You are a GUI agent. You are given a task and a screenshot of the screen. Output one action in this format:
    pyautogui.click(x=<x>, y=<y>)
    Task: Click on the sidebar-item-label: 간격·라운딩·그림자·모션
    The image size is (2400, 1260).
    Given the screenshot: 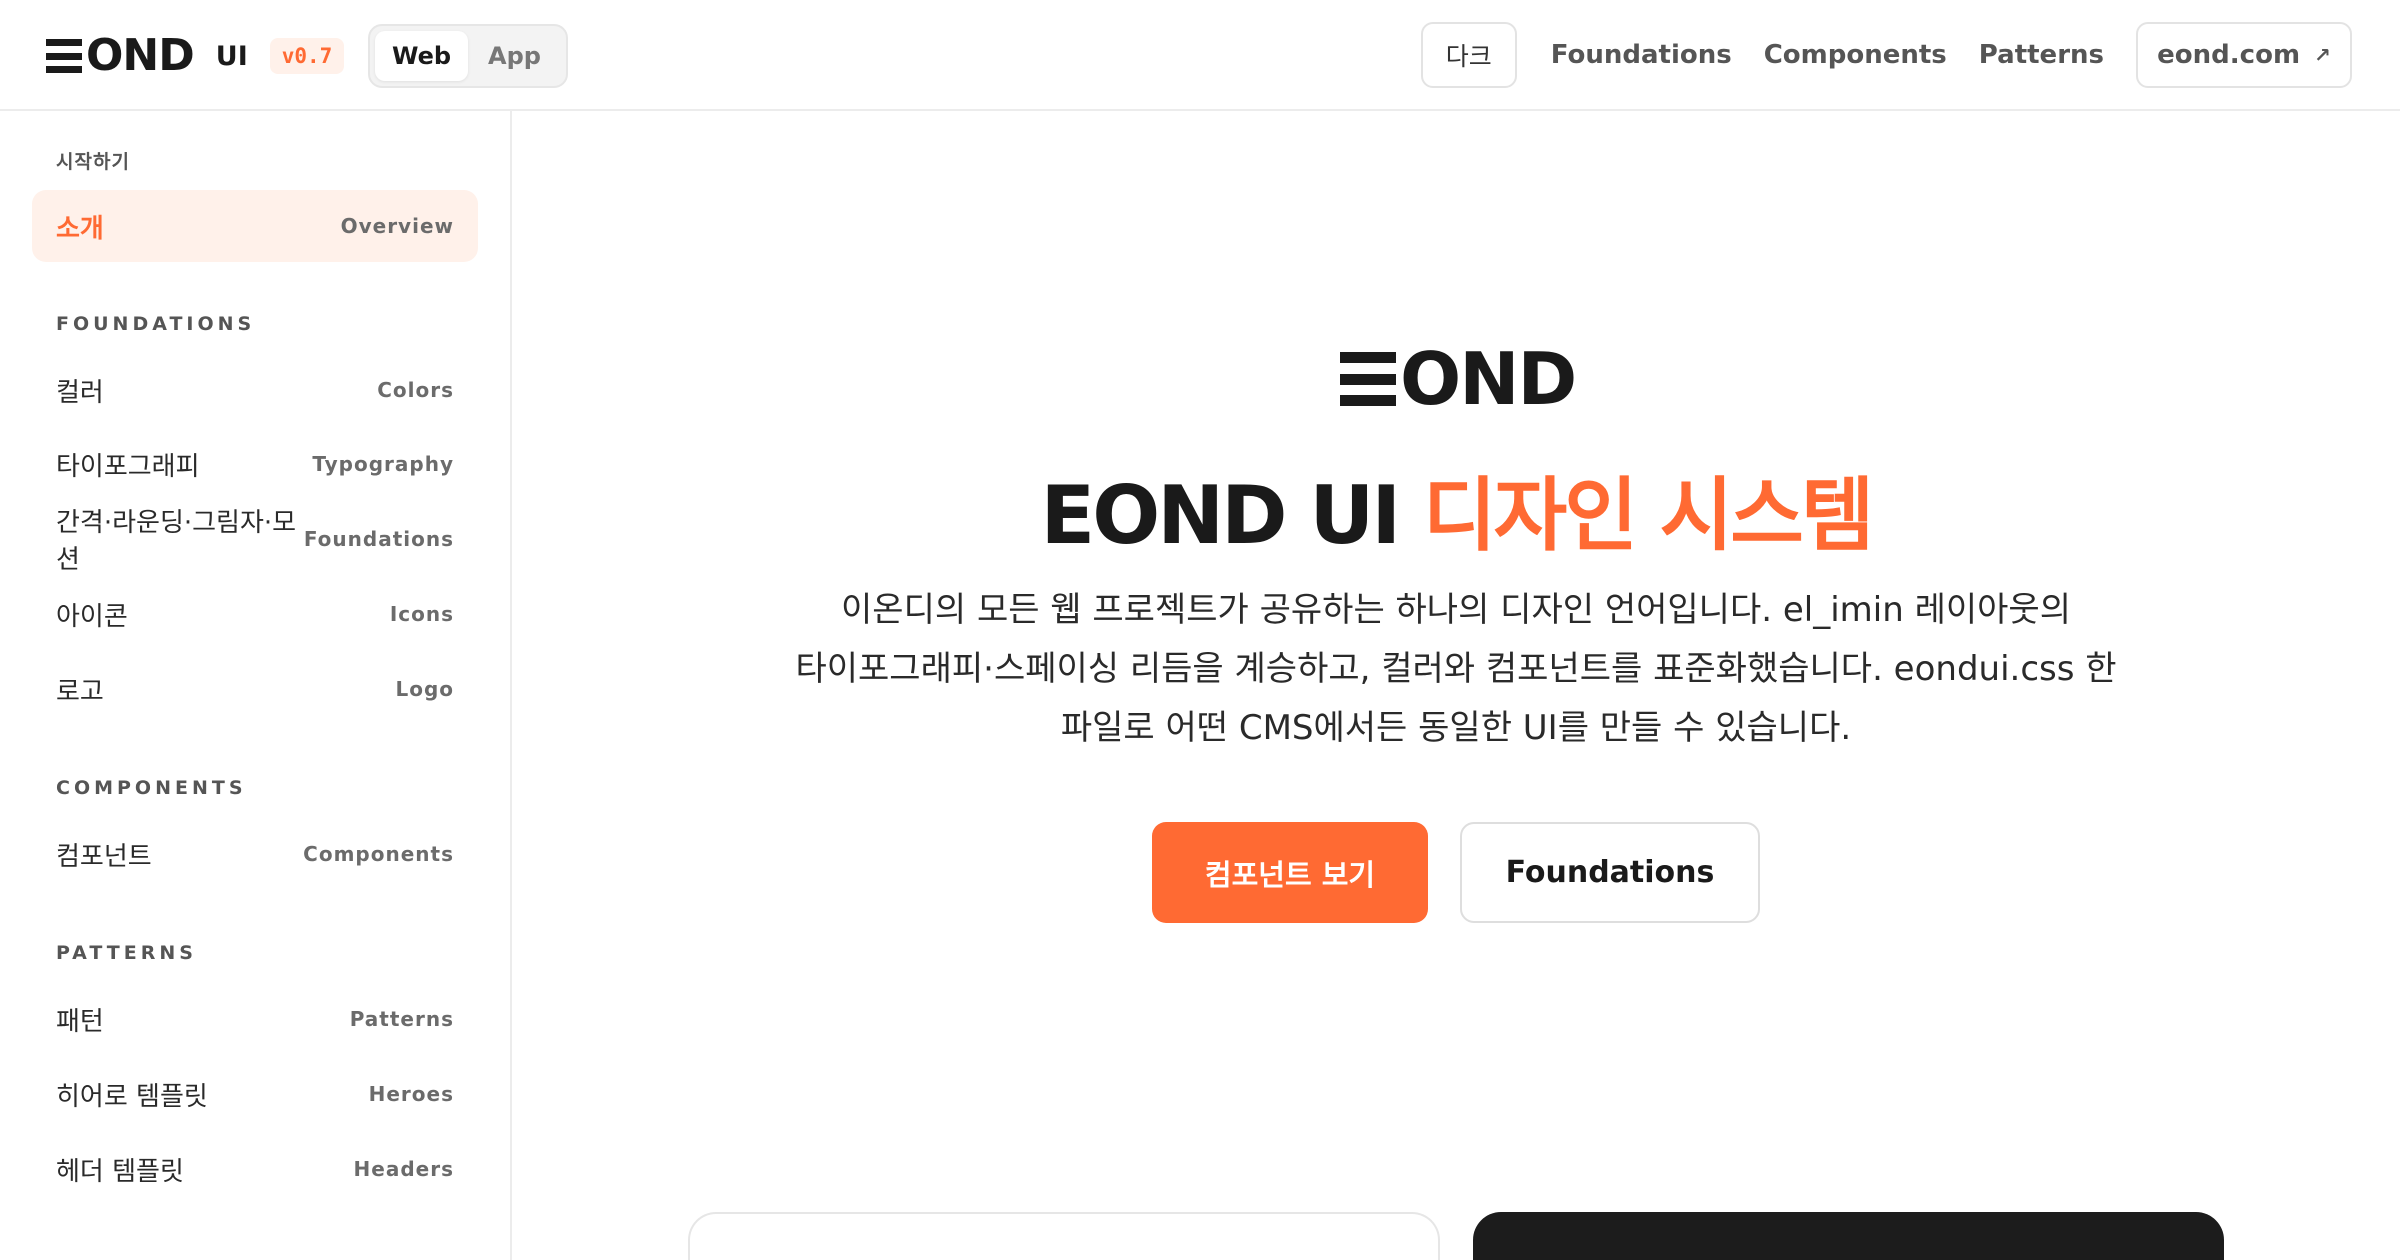 What is the action you would take?
    pyautogui.click(x=176, y=541)
    